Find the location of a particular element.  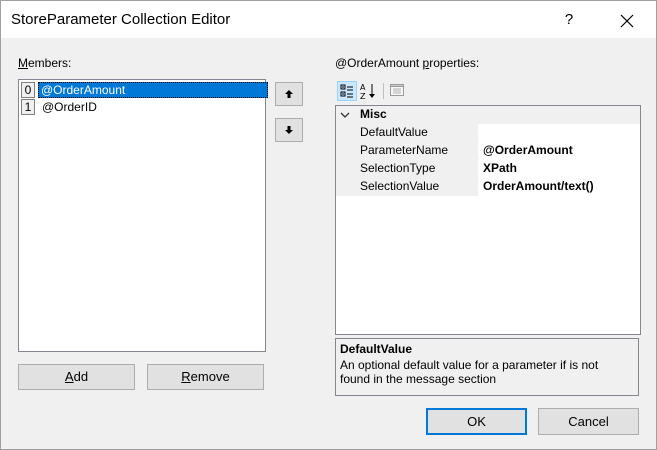

add-button: Add is located at coordinates (76, 377).